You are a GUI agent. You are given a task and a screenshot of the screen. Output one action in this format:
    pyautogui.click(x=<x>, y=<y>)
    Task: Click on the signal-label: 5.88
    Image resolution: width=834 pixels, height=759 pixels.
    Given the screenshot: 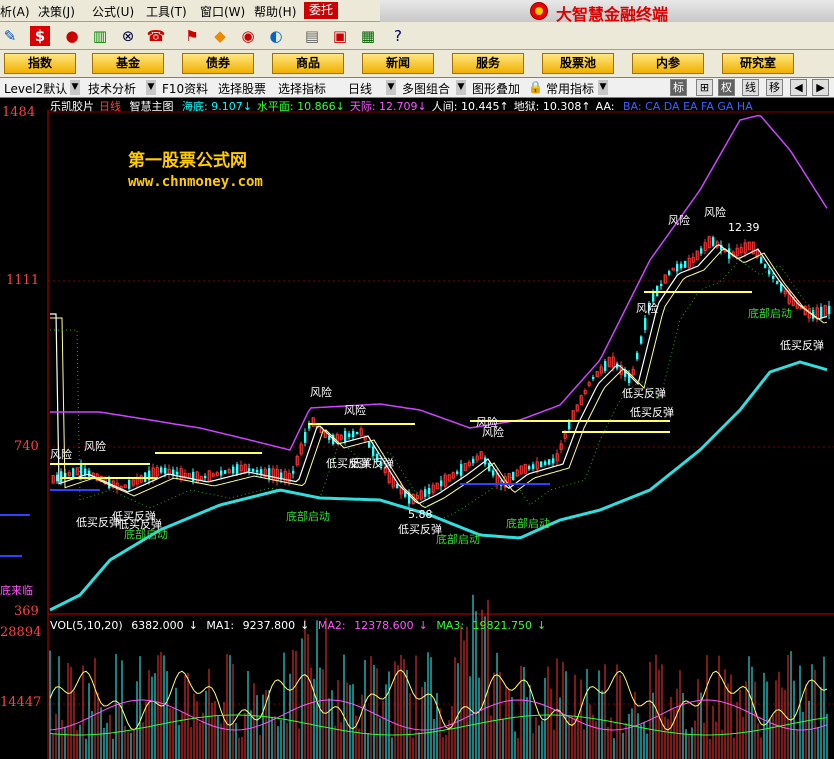 What is the action you would take?
    pyautogui.click(x=420, y=514)
    